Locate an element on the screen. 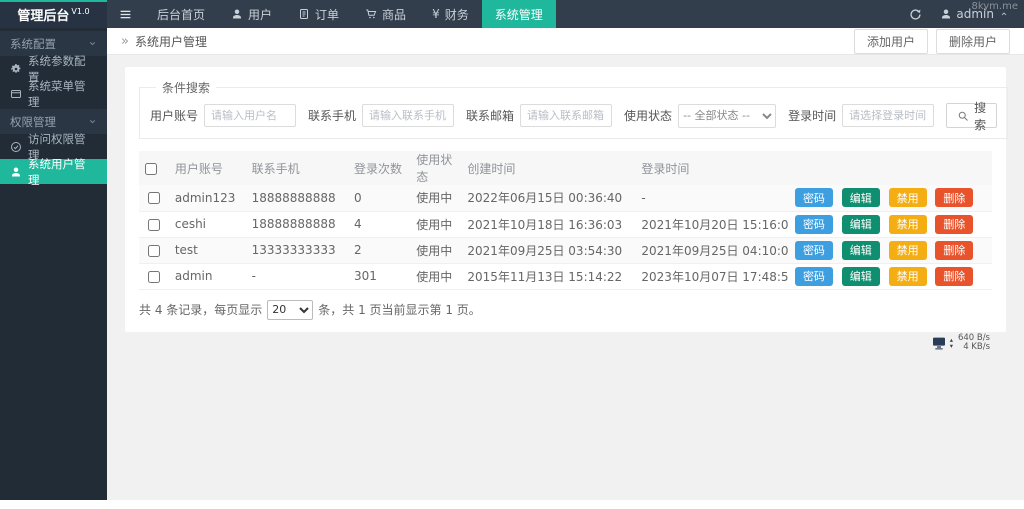  top-menu-item: 系统管理 is located at coordinates (518, 14).